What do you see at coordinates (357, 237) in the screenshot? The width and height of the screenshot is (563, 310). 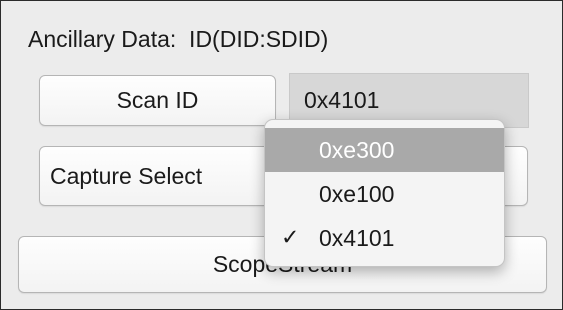 I see `menu-item-label: 0x4101` at bounding box center [357, 237].